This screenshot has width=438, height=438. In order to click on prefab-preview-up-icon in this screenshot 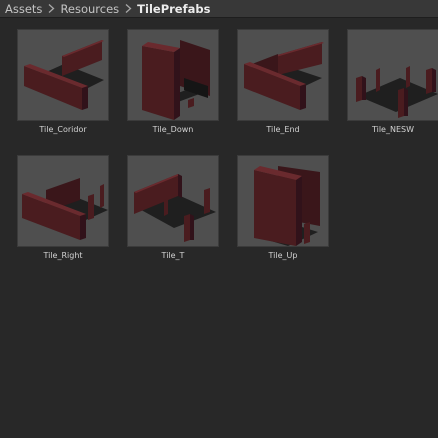, I will do `click(283, 201)`.